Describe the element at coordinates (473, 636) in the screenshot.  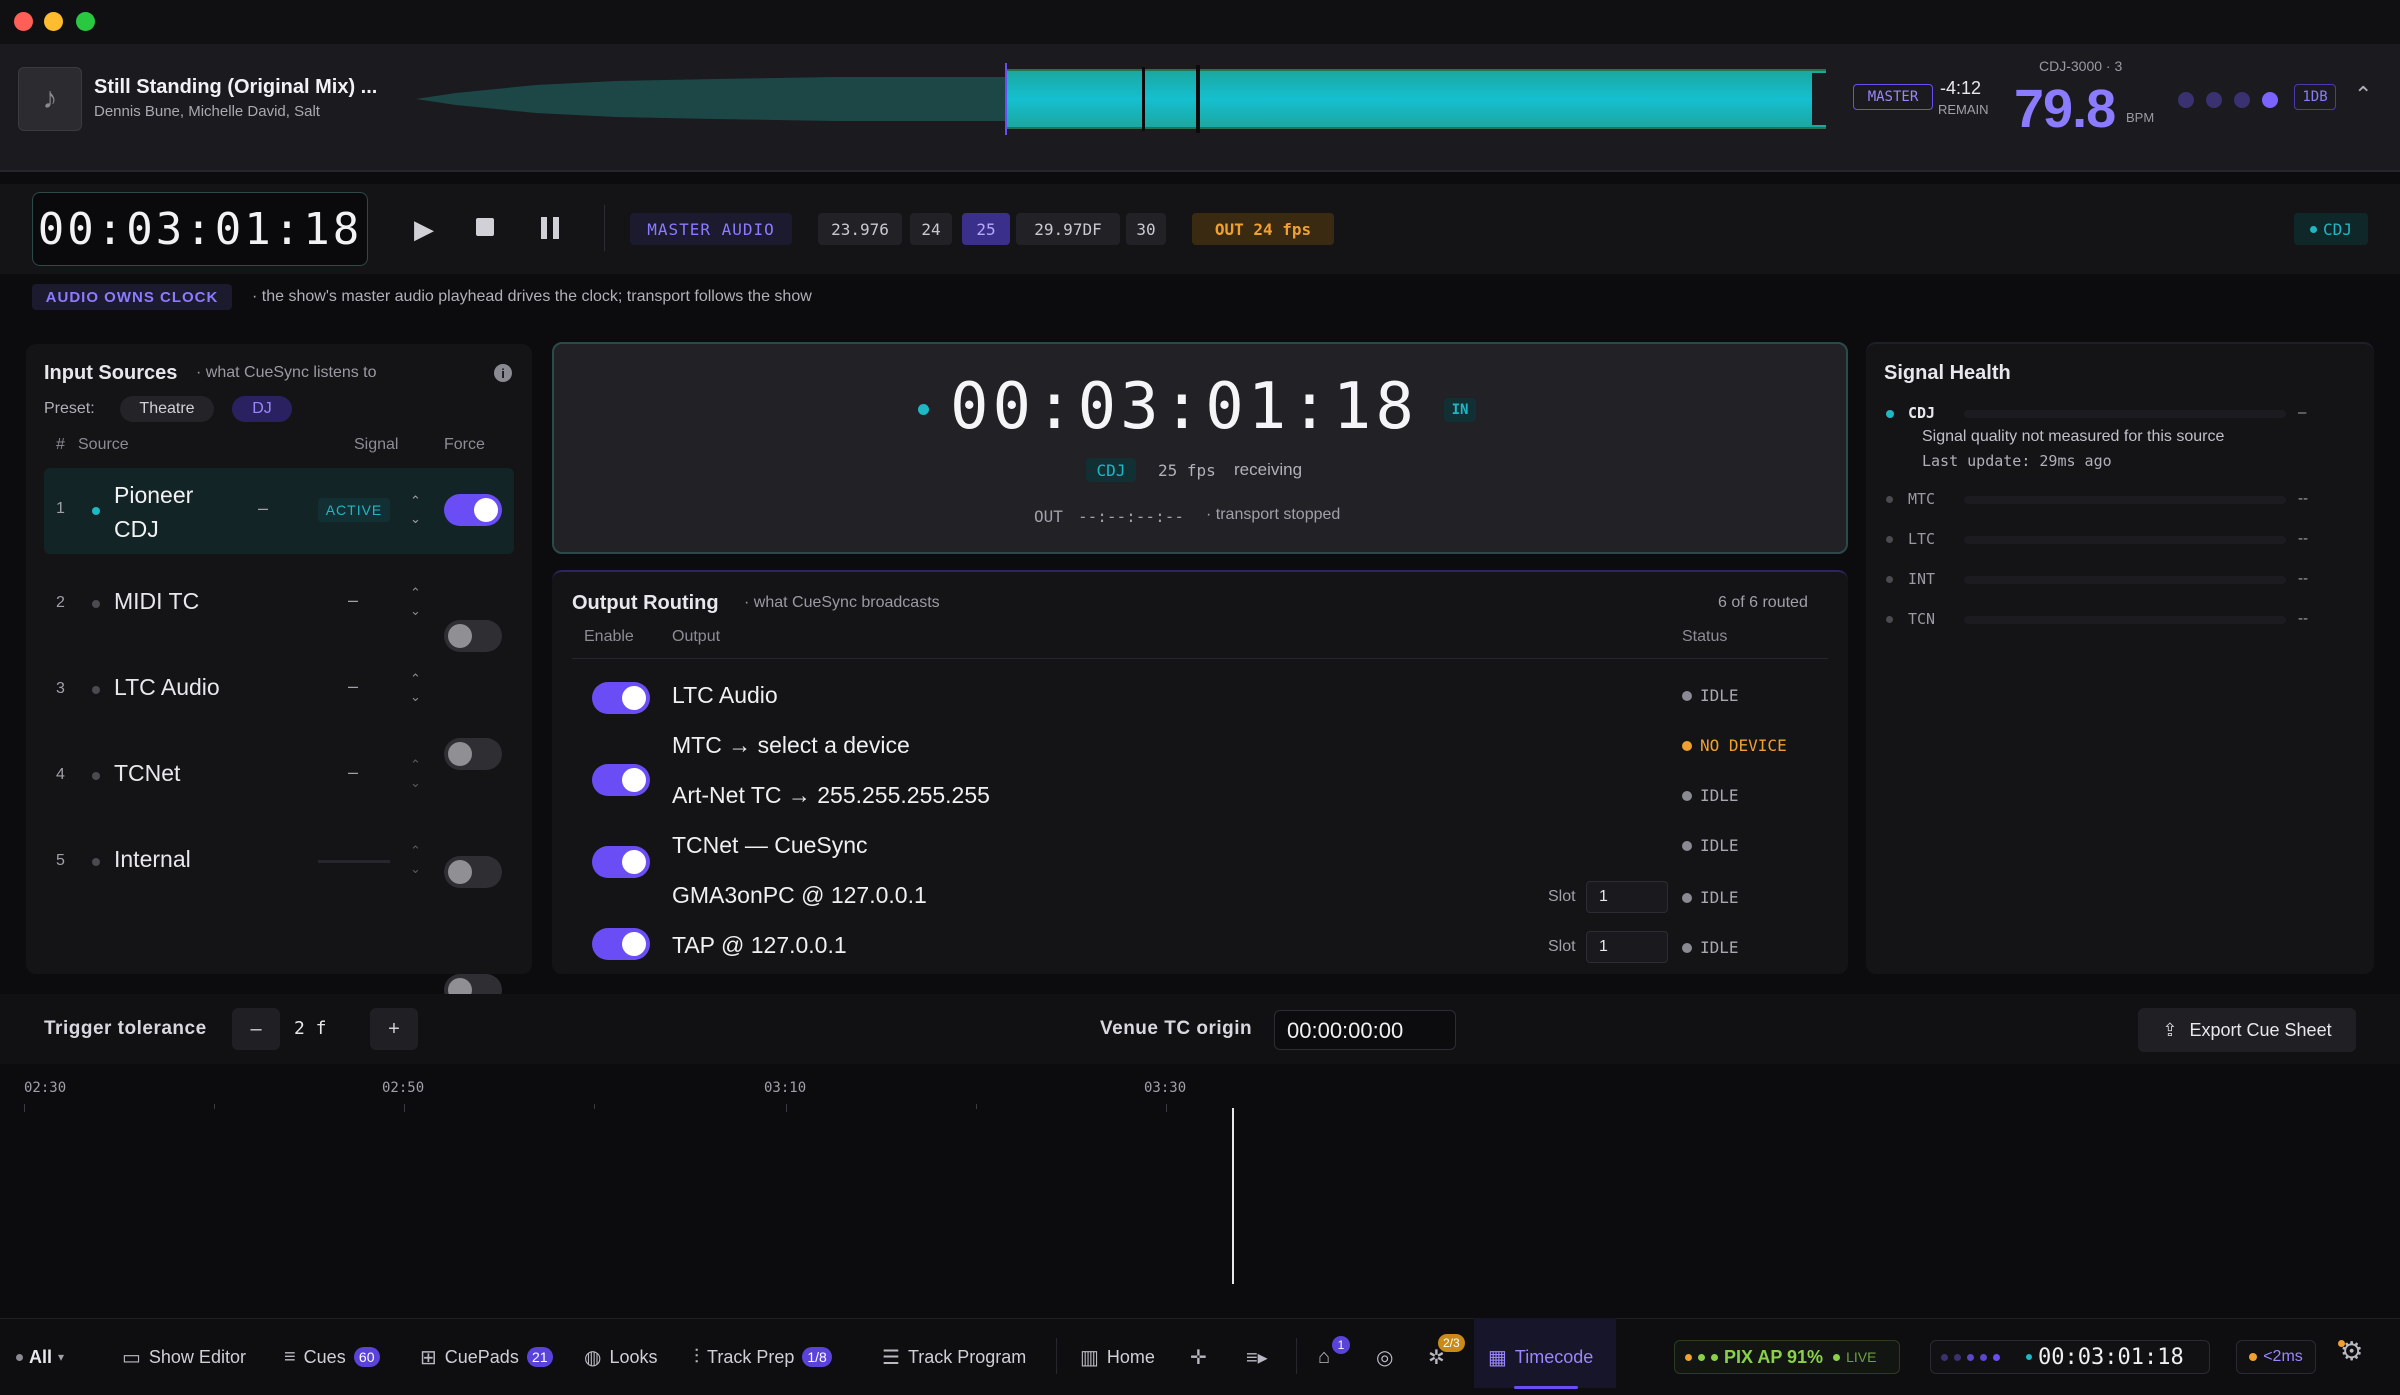
I see `force-toggle-midi-tc` at that location.